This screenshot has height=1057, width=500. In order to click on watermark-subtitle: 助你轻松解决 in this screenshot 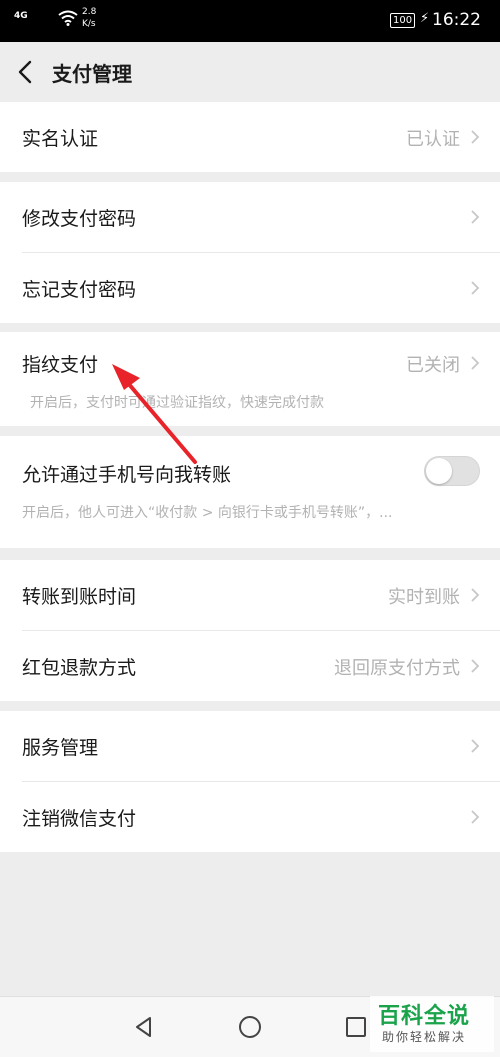, I will do `click(424, 1037)`.